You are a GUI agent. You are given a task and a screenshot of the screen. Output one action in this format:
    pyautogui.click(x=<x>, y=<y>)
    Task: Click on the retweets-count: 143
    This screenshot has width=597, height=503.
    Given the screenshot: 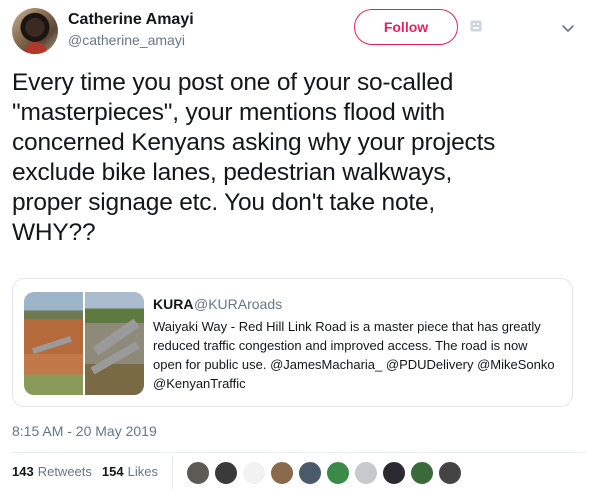 What is the action you would take?
    pyautogui.click(x=23, y=471)
    